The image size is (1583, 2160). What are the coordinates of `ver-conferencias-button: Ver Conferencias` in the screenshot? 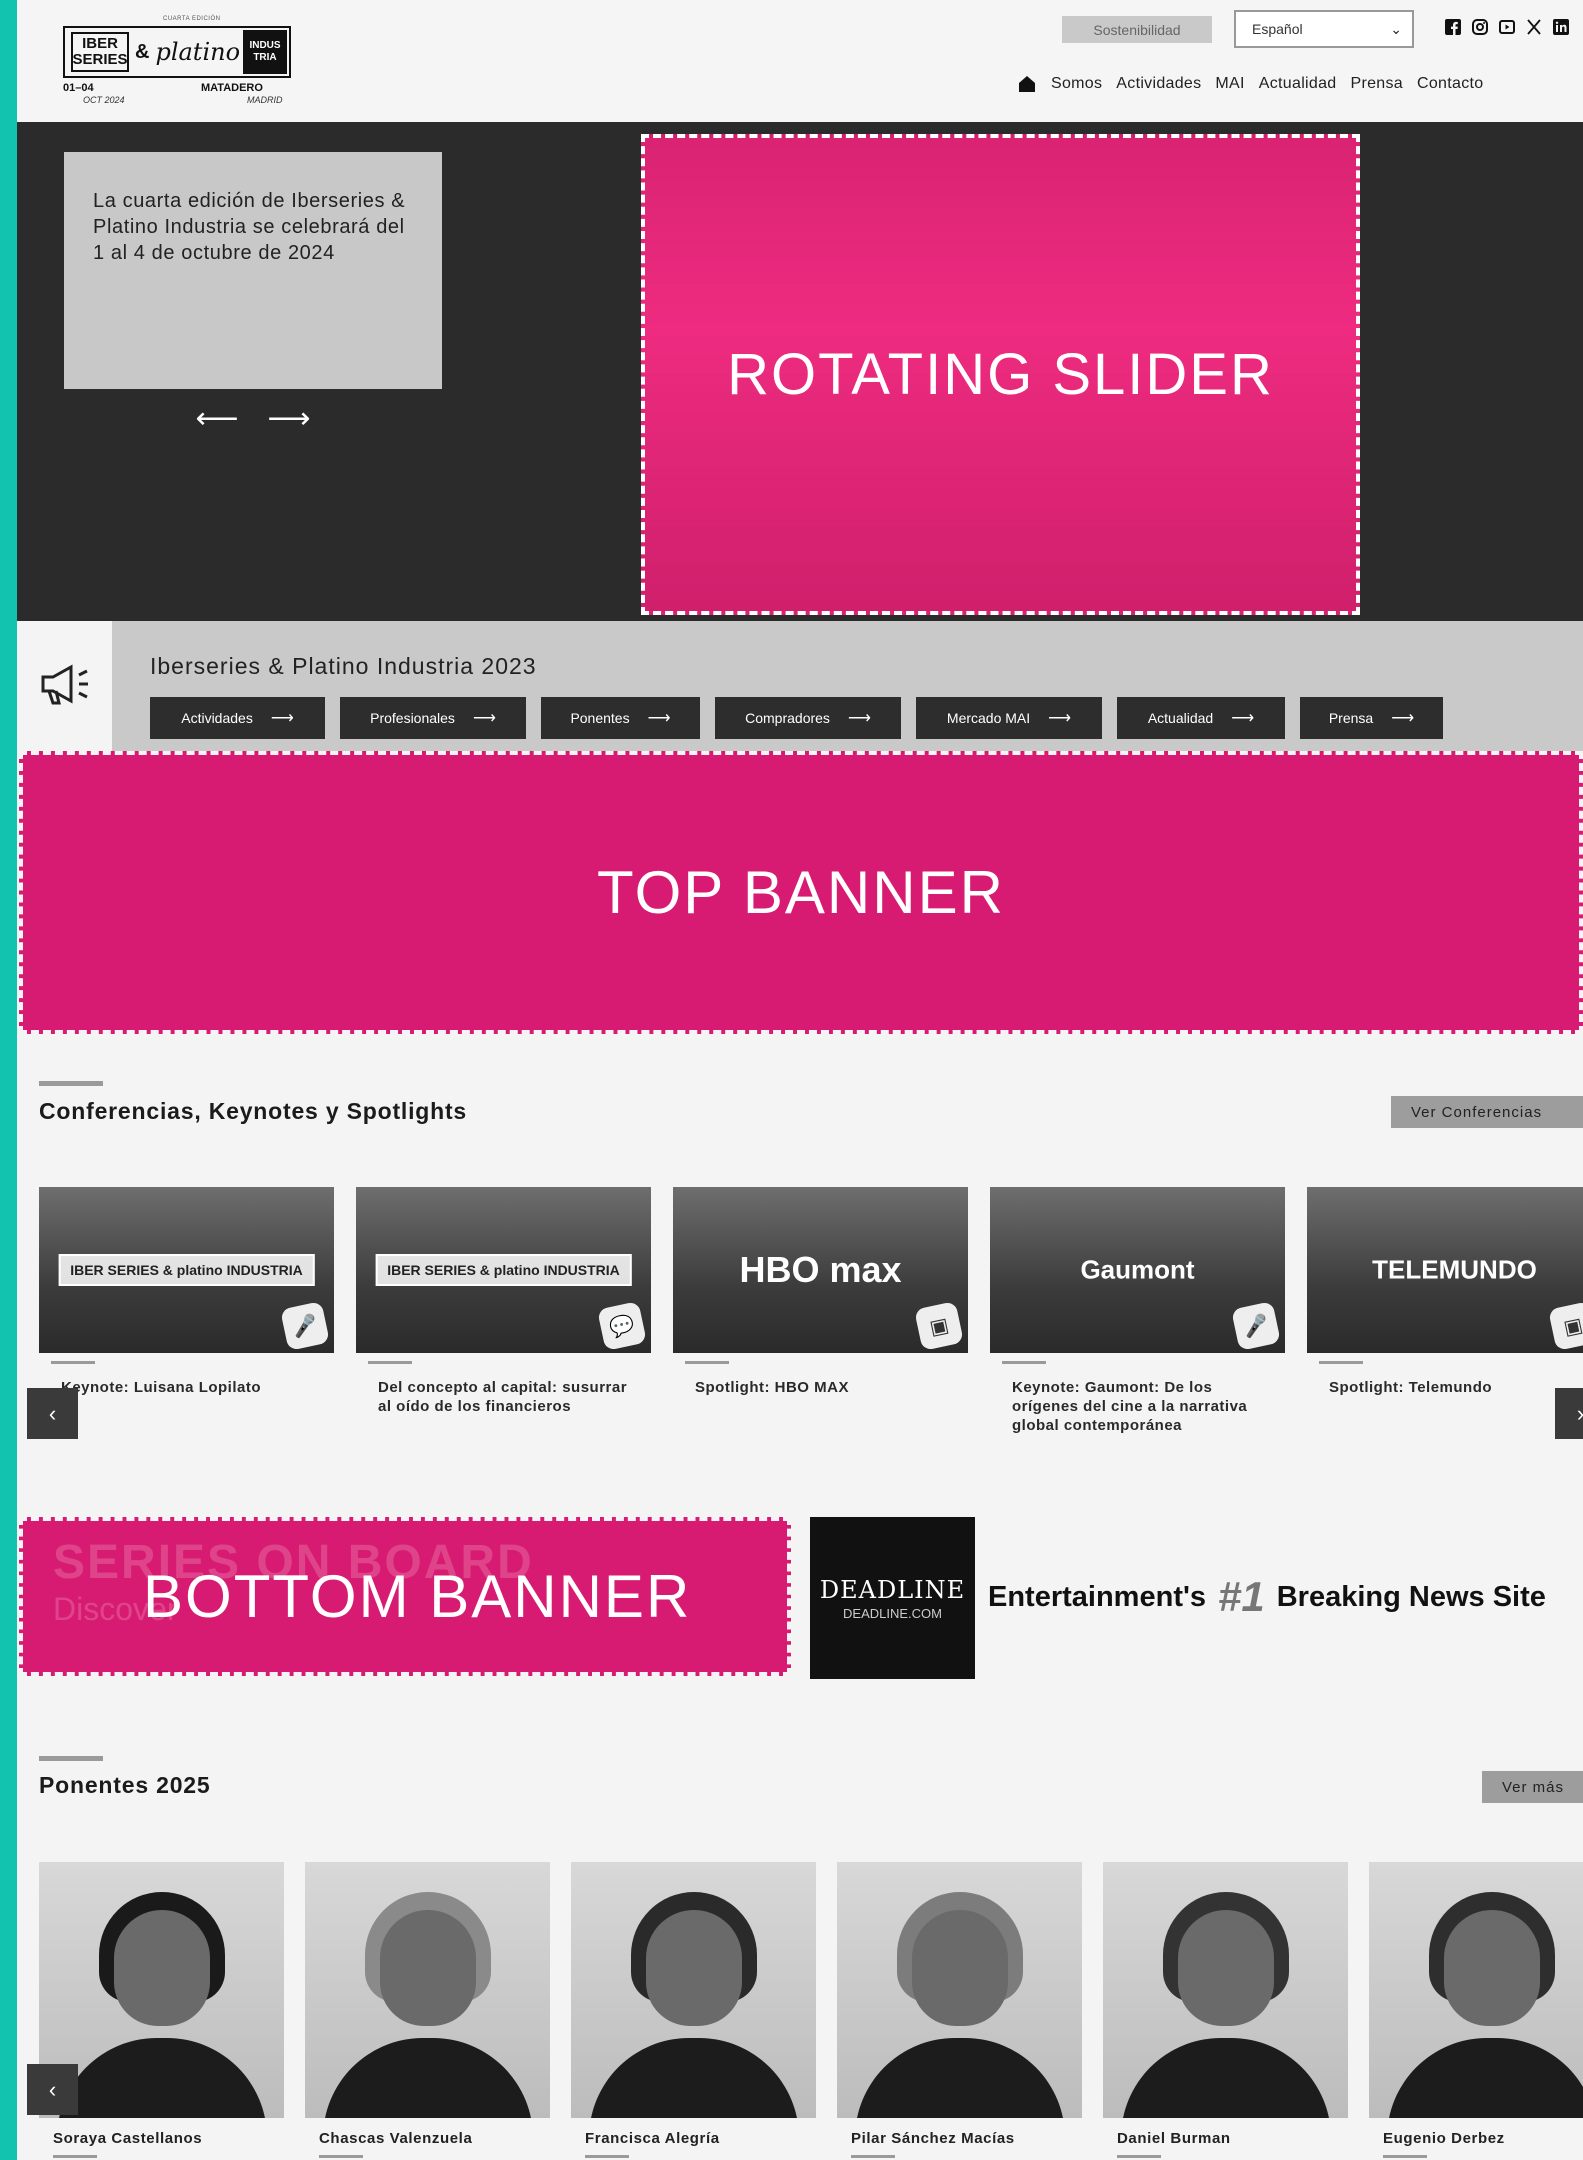 It's located at (1487, 1112).